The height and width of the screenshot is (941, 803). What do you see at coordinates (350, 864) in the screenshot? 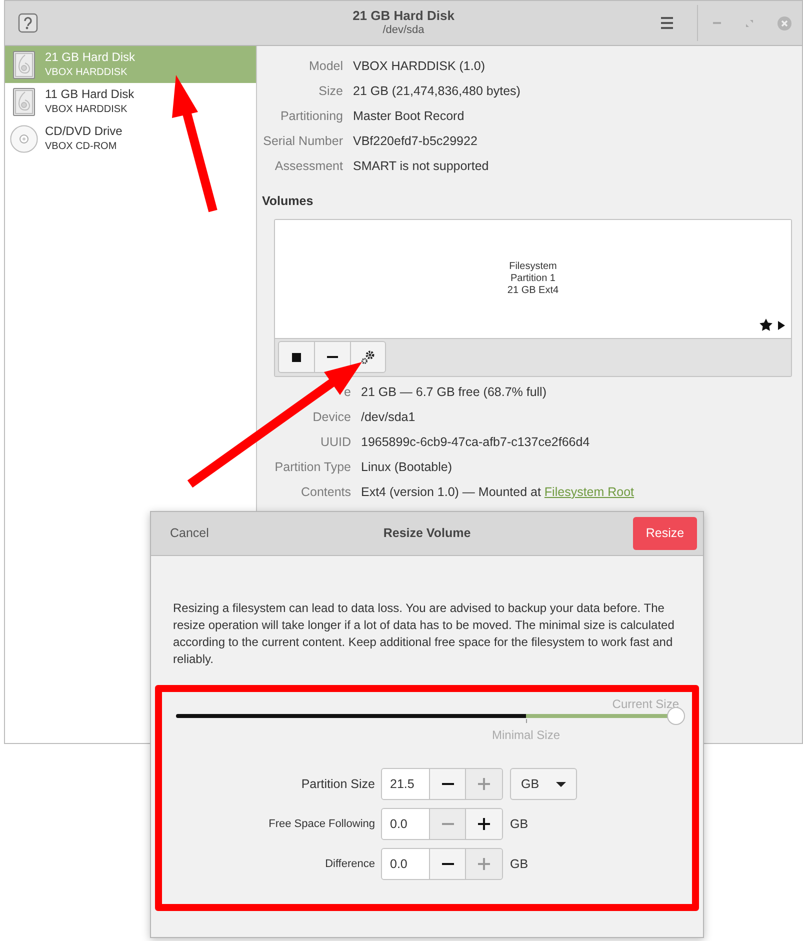
I see `field-label: Difference` at bounding box center [350, 864].